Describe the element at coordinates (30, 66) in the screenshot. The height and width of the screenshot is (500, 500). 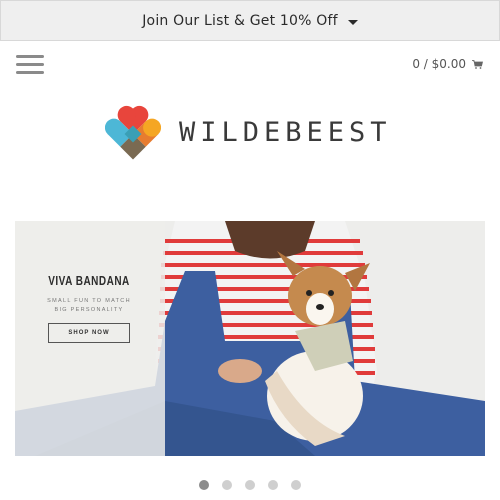
I see `hamburger-menu-icon` at that location.